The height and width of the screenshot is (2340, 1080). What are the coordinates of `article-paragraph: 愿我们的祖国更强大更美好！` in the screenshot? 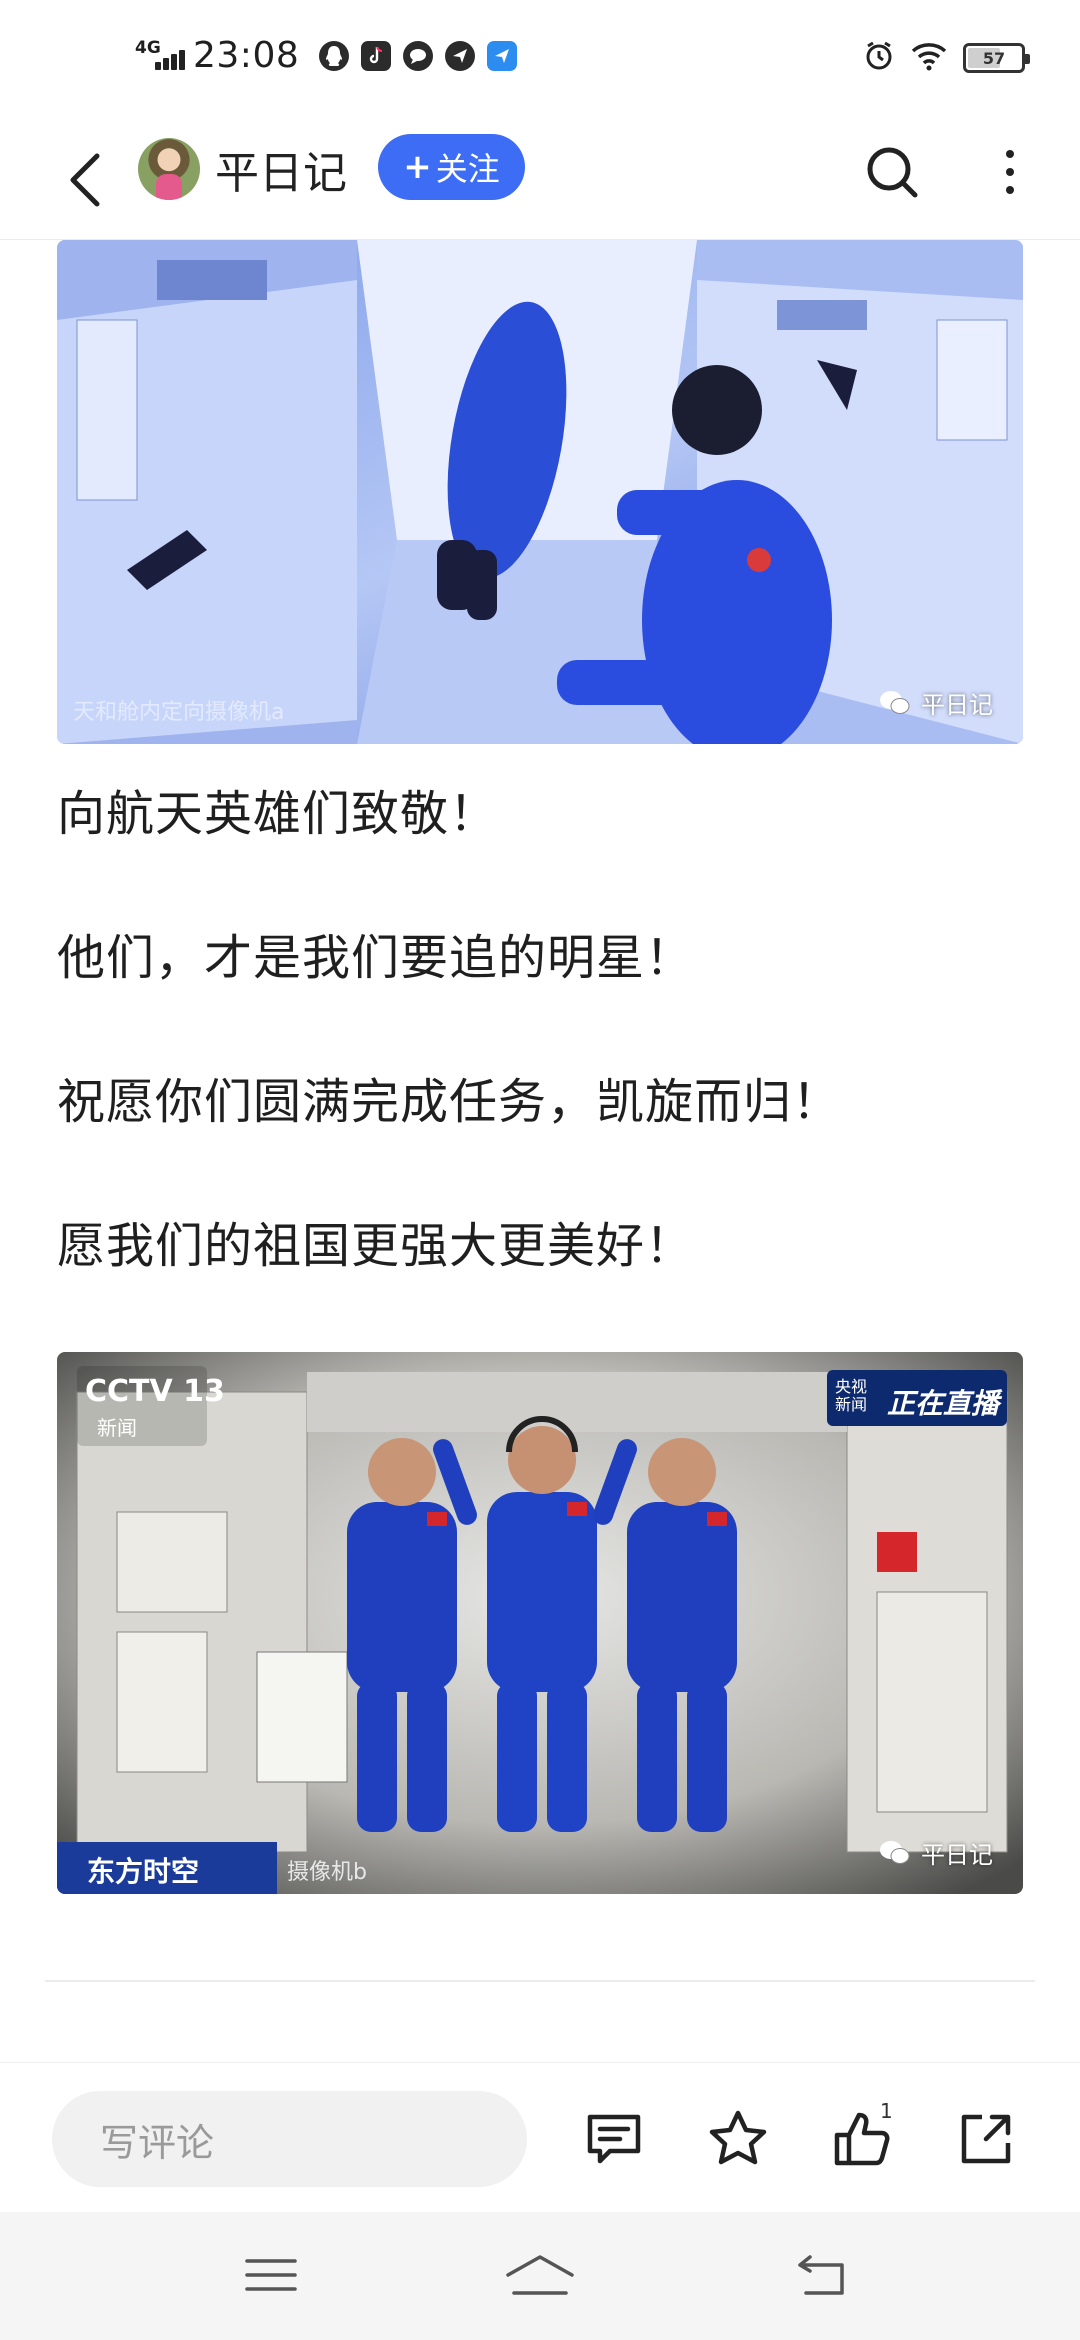 It's located at (376, 1246).